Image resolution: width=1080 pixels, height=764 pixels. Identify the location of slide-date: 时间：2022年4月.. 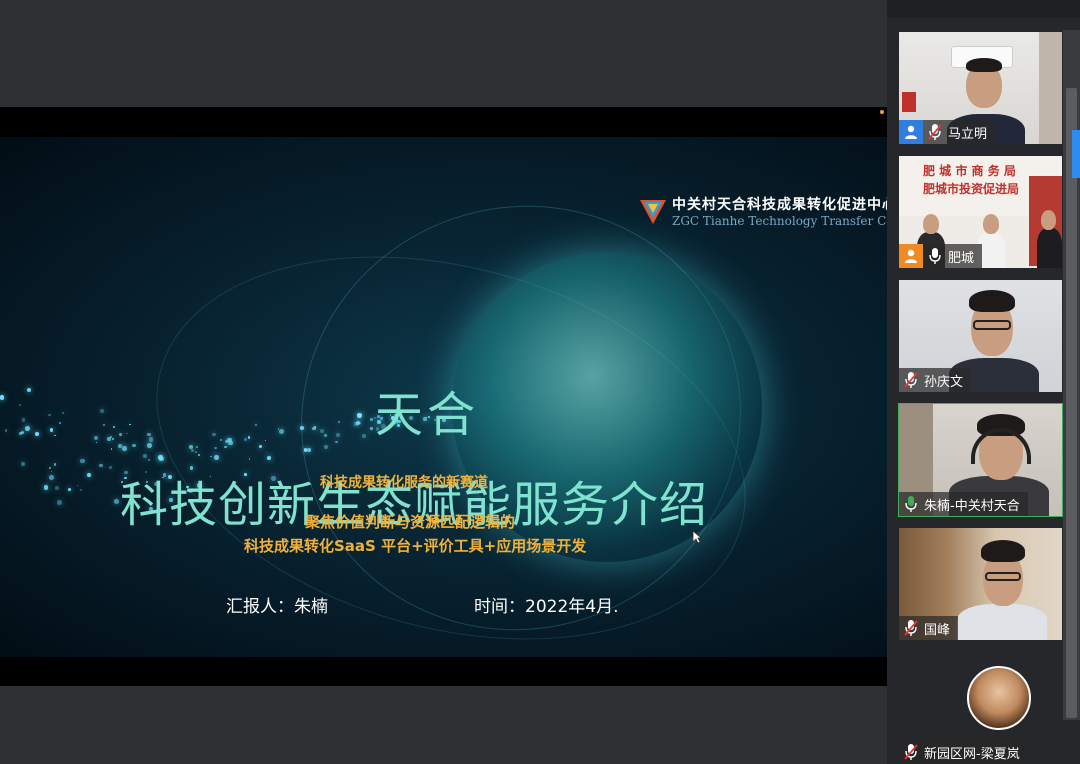
(546, 607).